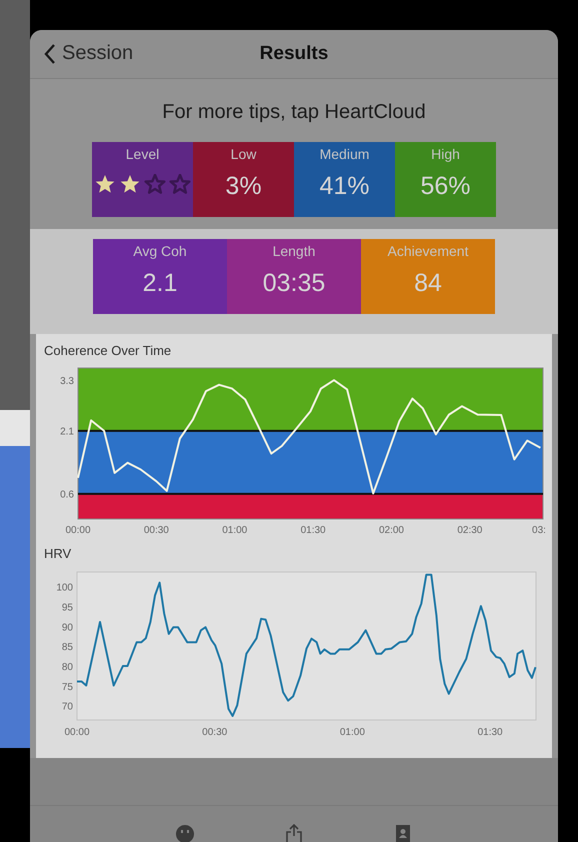  Describe the element at coordinates (428, 251) in the screenshot. I see `card-label: Achievement` at that location.